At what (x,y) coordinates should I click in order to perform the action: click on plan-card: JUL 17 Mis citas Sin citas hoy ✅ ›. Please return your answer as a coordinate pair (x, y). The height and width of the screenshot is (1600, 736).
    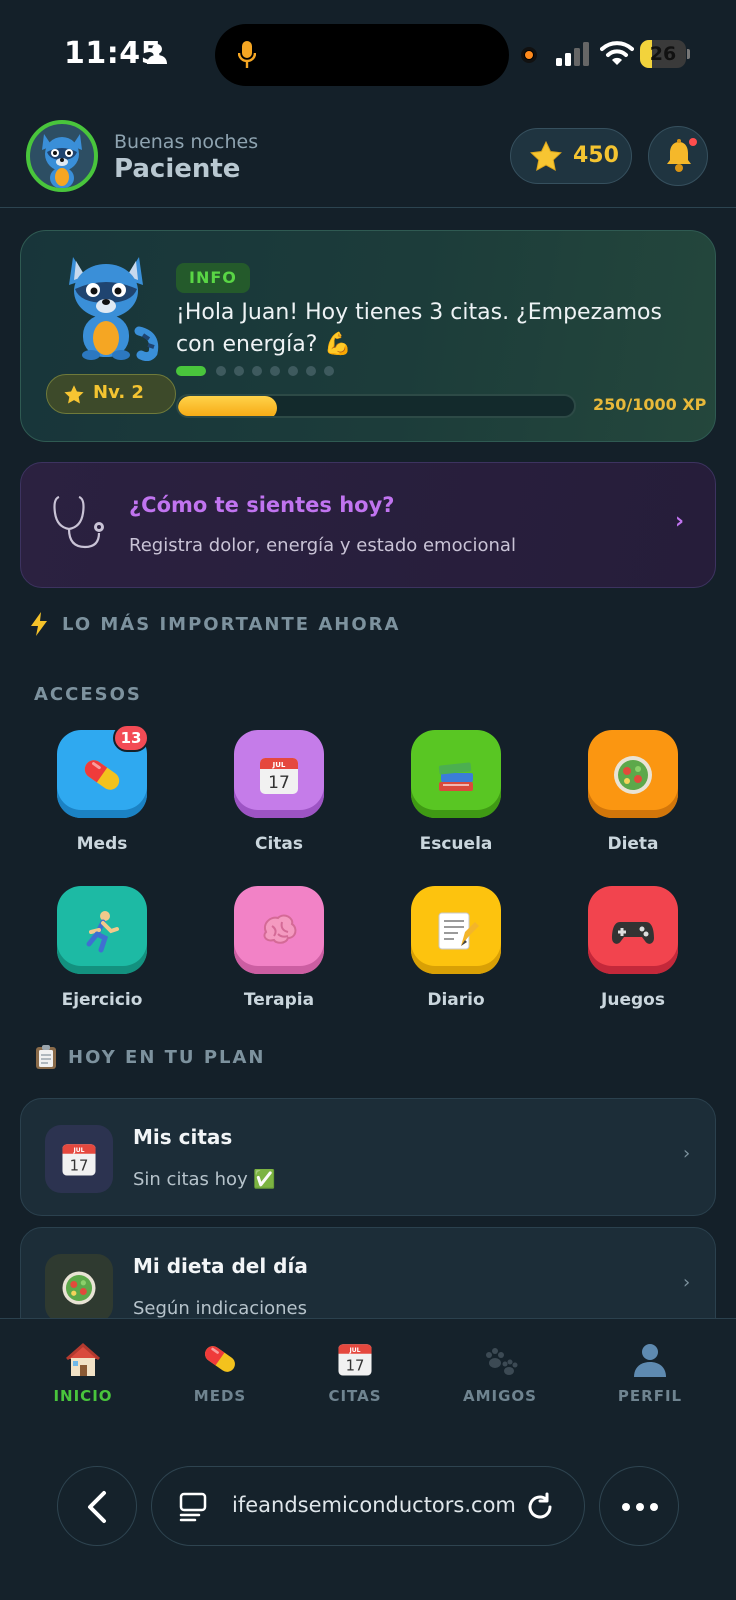
    Looking at the image, I should click on (368, 1157).